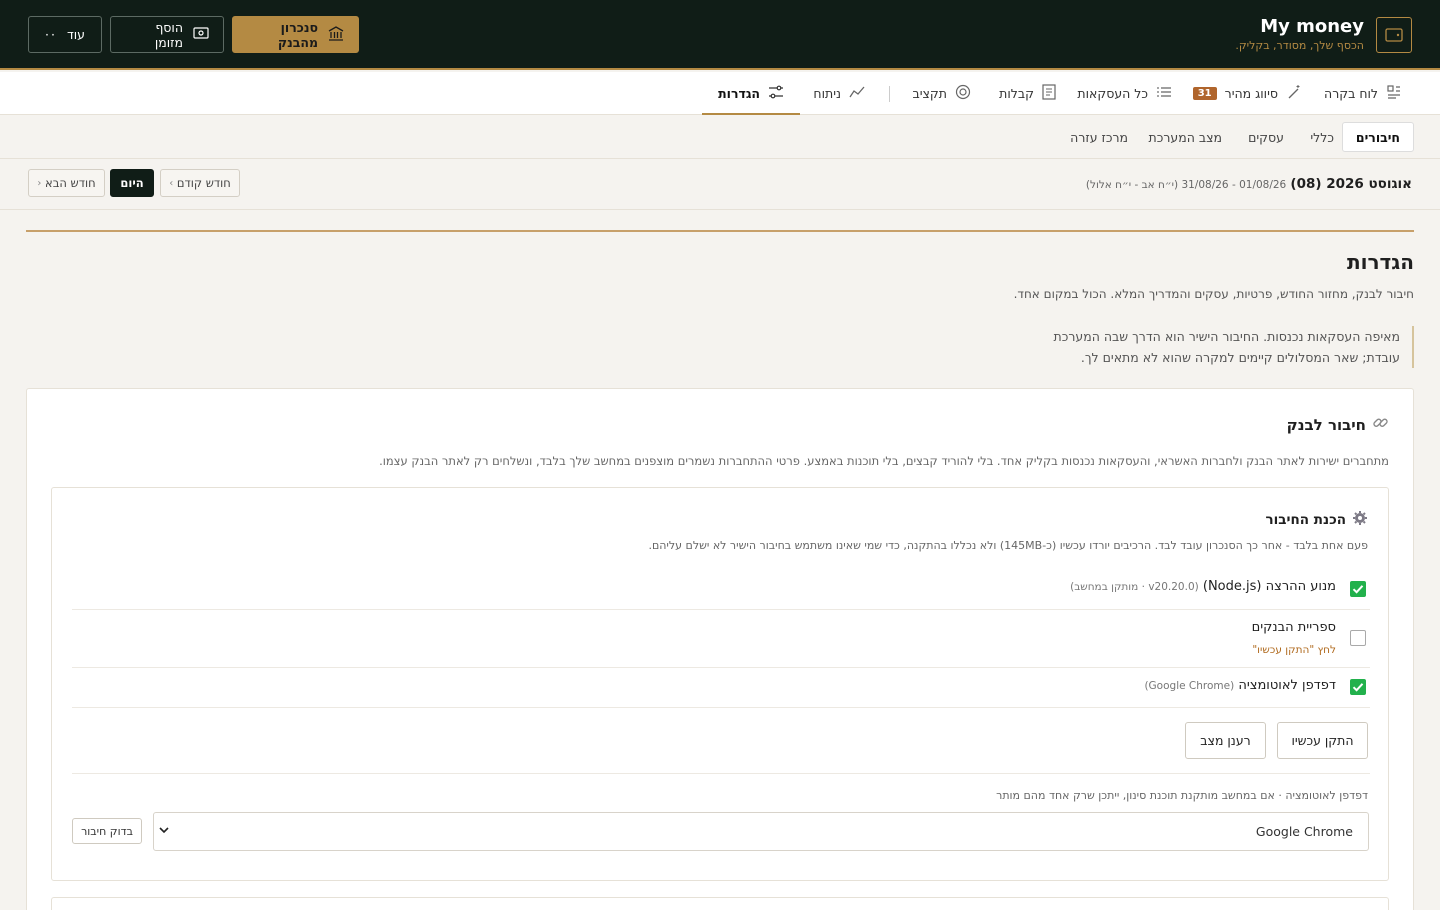 The height and width of the screenshot is (910, 1440). I want to click on browser-checkbox, so click(1358, 687).